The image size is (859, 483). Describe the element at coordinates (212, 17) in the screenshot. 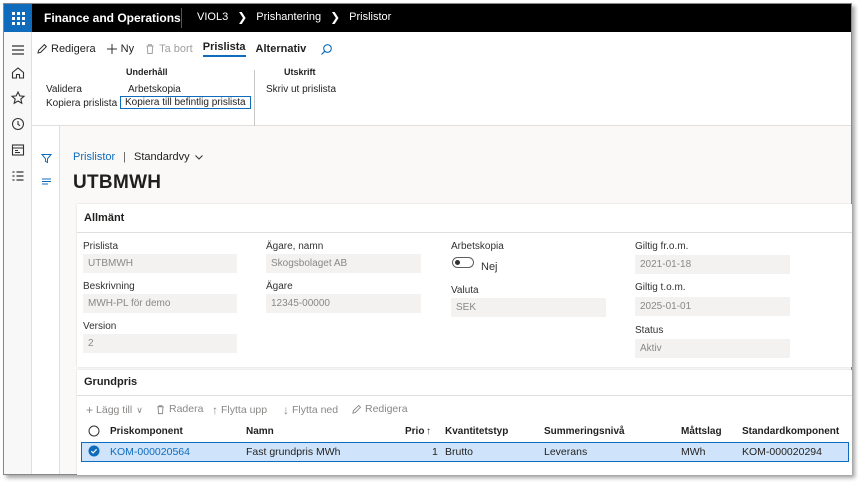

I see `breadcrumb-company: VIOL3` at that location.